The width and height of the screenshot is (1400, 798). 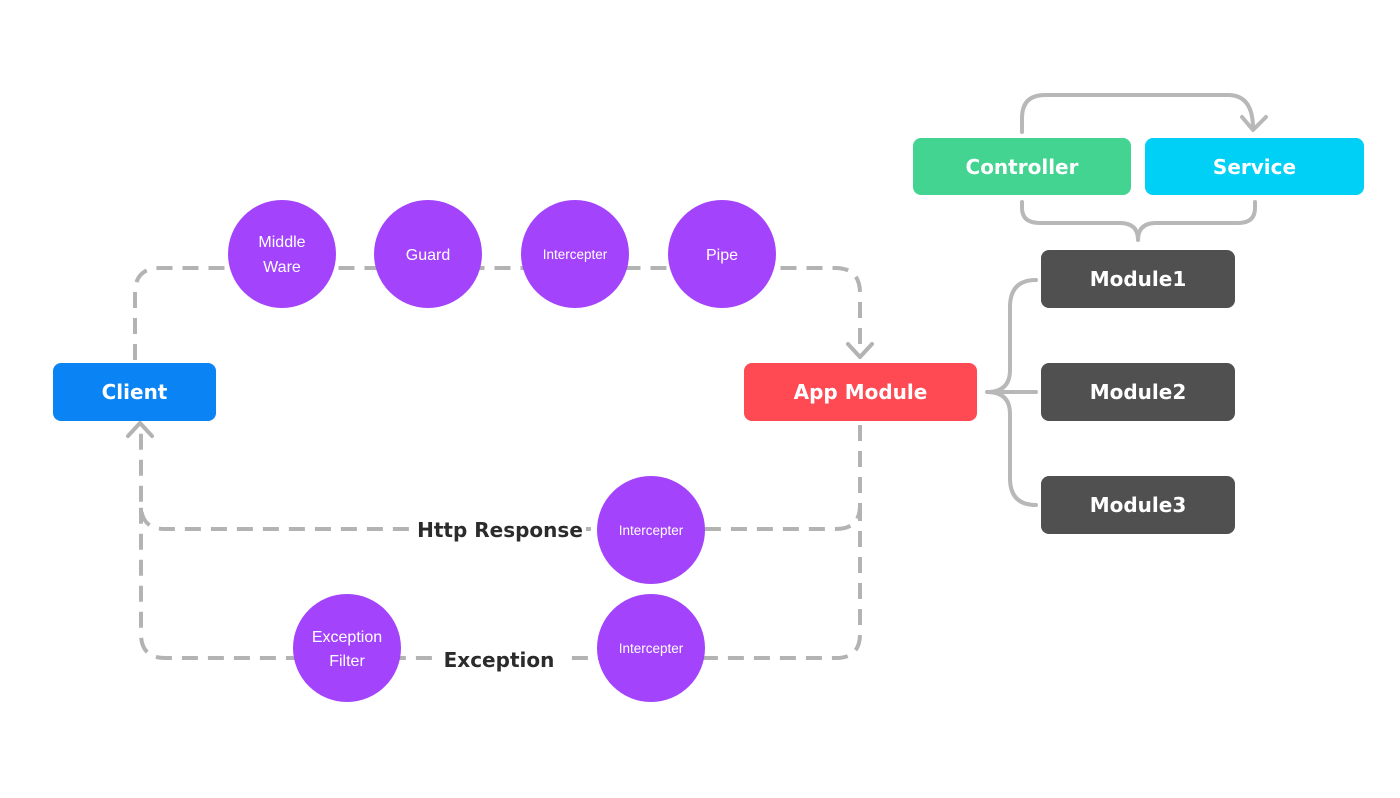 I want to click on controller-label: Controller, so click(x=1022, y=167).